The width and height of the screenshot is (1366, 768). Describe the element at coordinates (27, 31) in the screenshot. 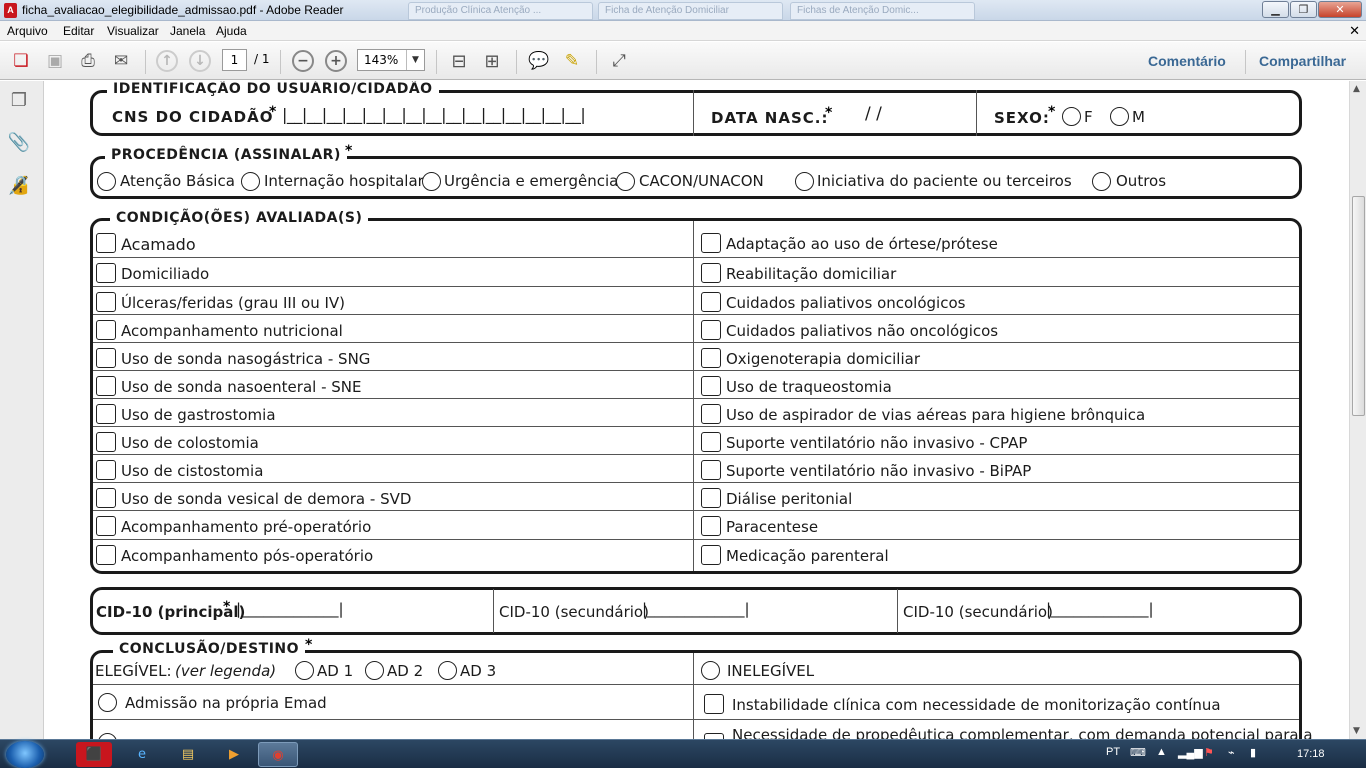

I see `menu-arquivo: Arquivo` at that location.